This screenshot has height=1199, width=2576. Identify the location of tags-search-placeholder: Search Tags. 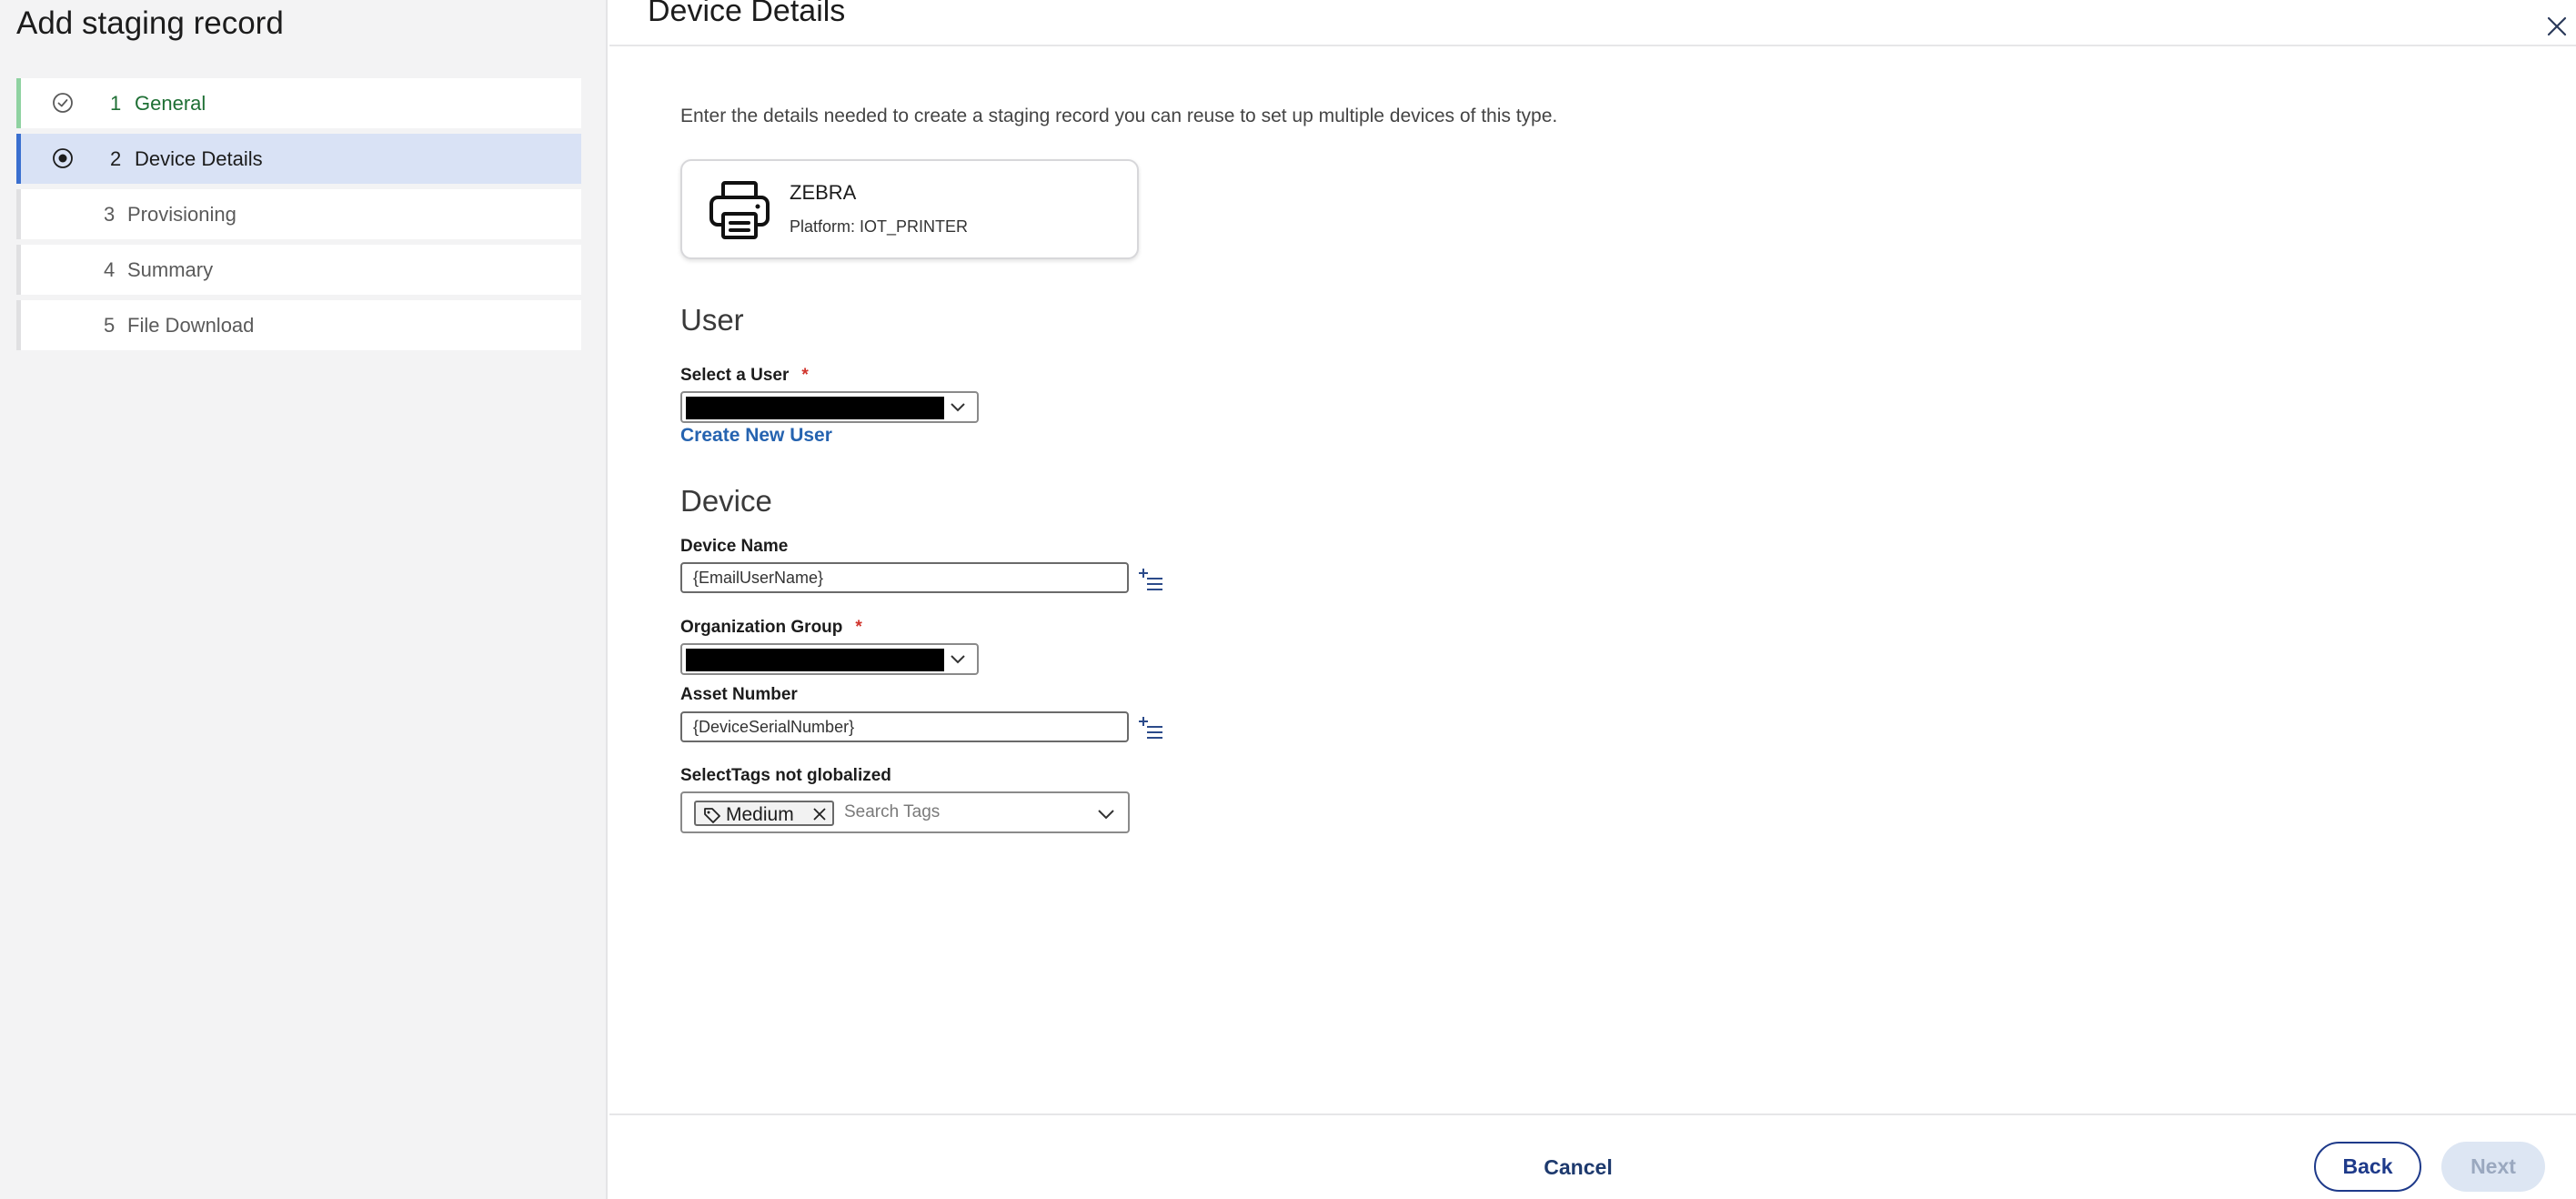
(892, 811).